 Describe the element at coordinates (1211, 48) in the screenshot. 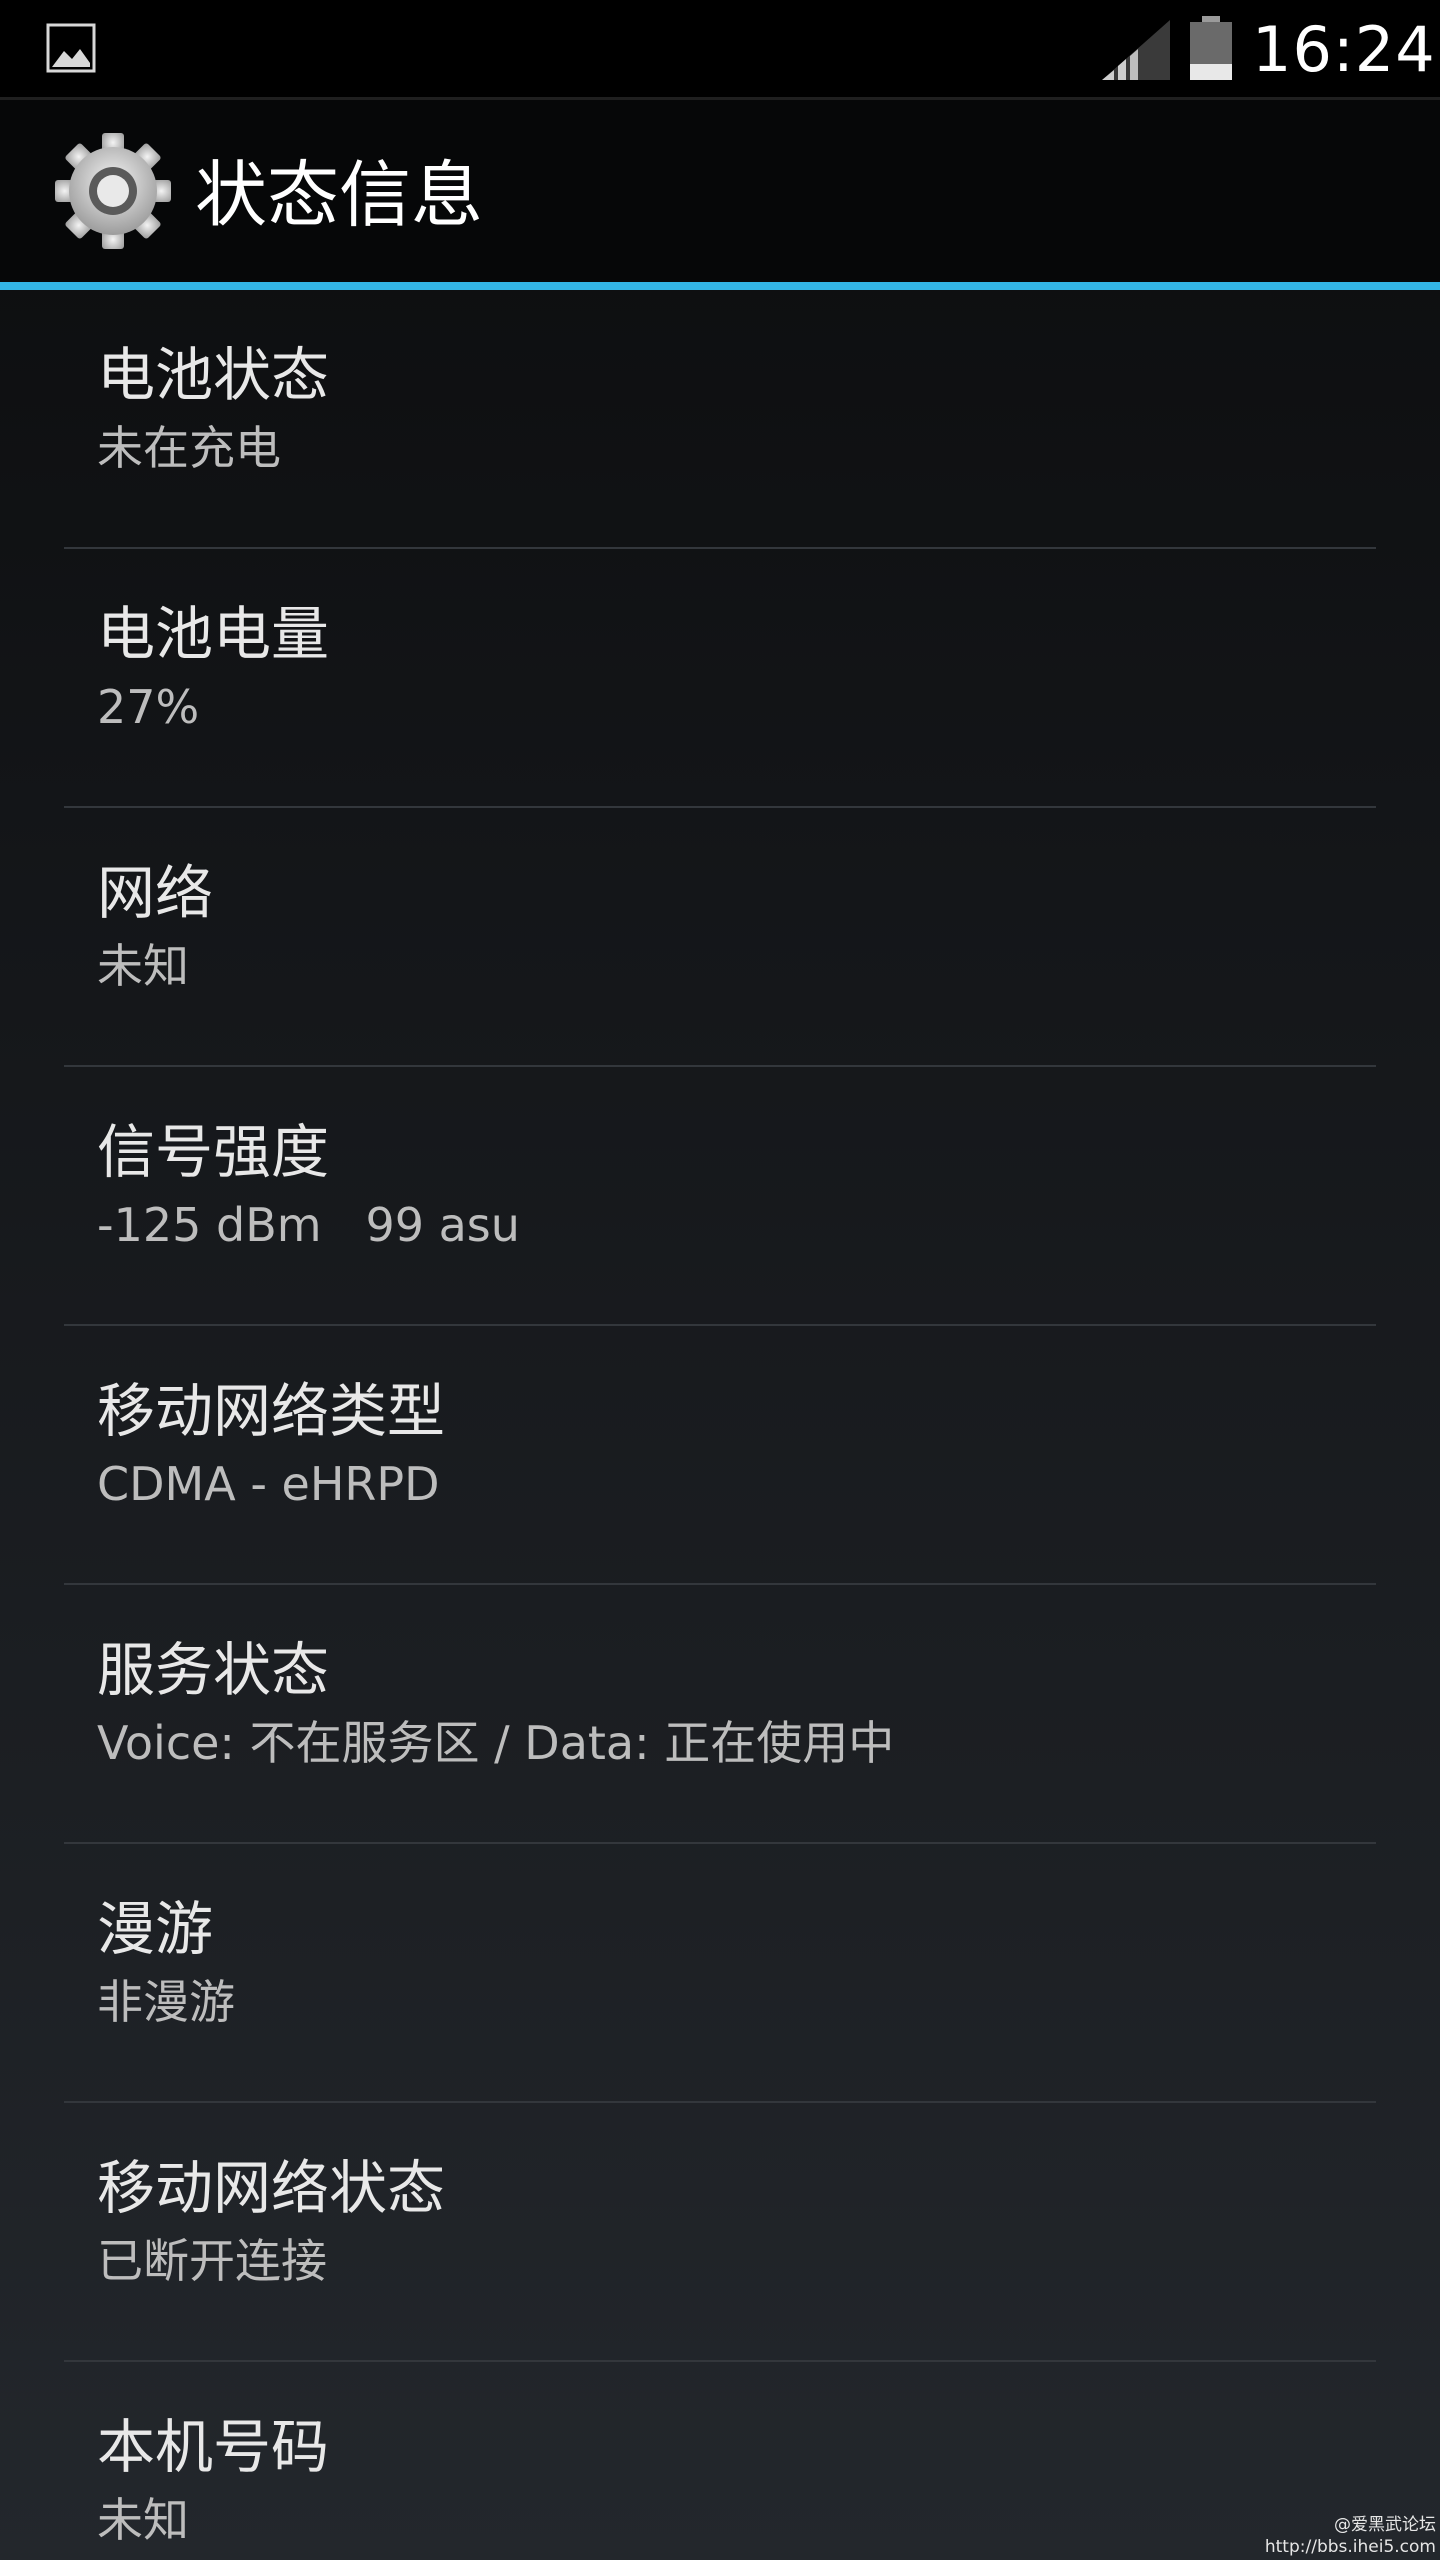

I see `battery-icon` at that location.